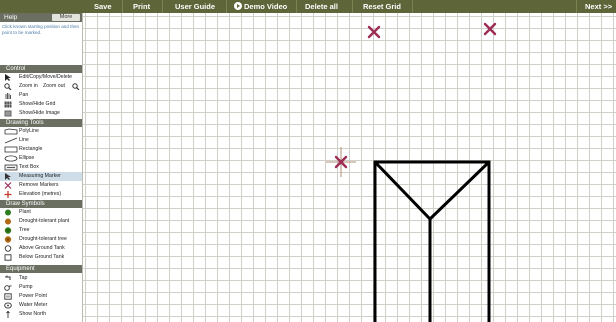 The width and height of the screenshot is (616, 322). Describe the element at coordinates (20, 269) in the screenshot. I see `equipment-title: Equipment` at that location.